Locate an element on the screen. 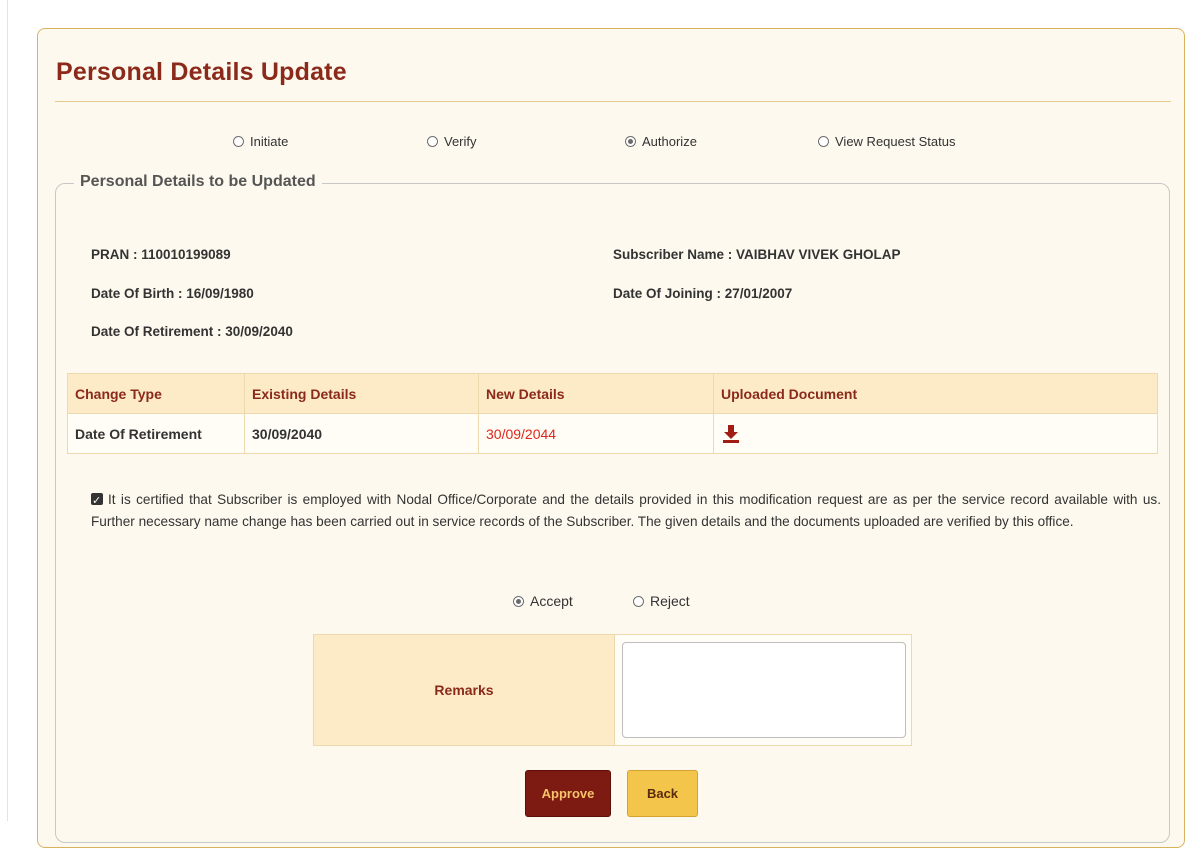  title-divider is located at coordinates (613, 101).